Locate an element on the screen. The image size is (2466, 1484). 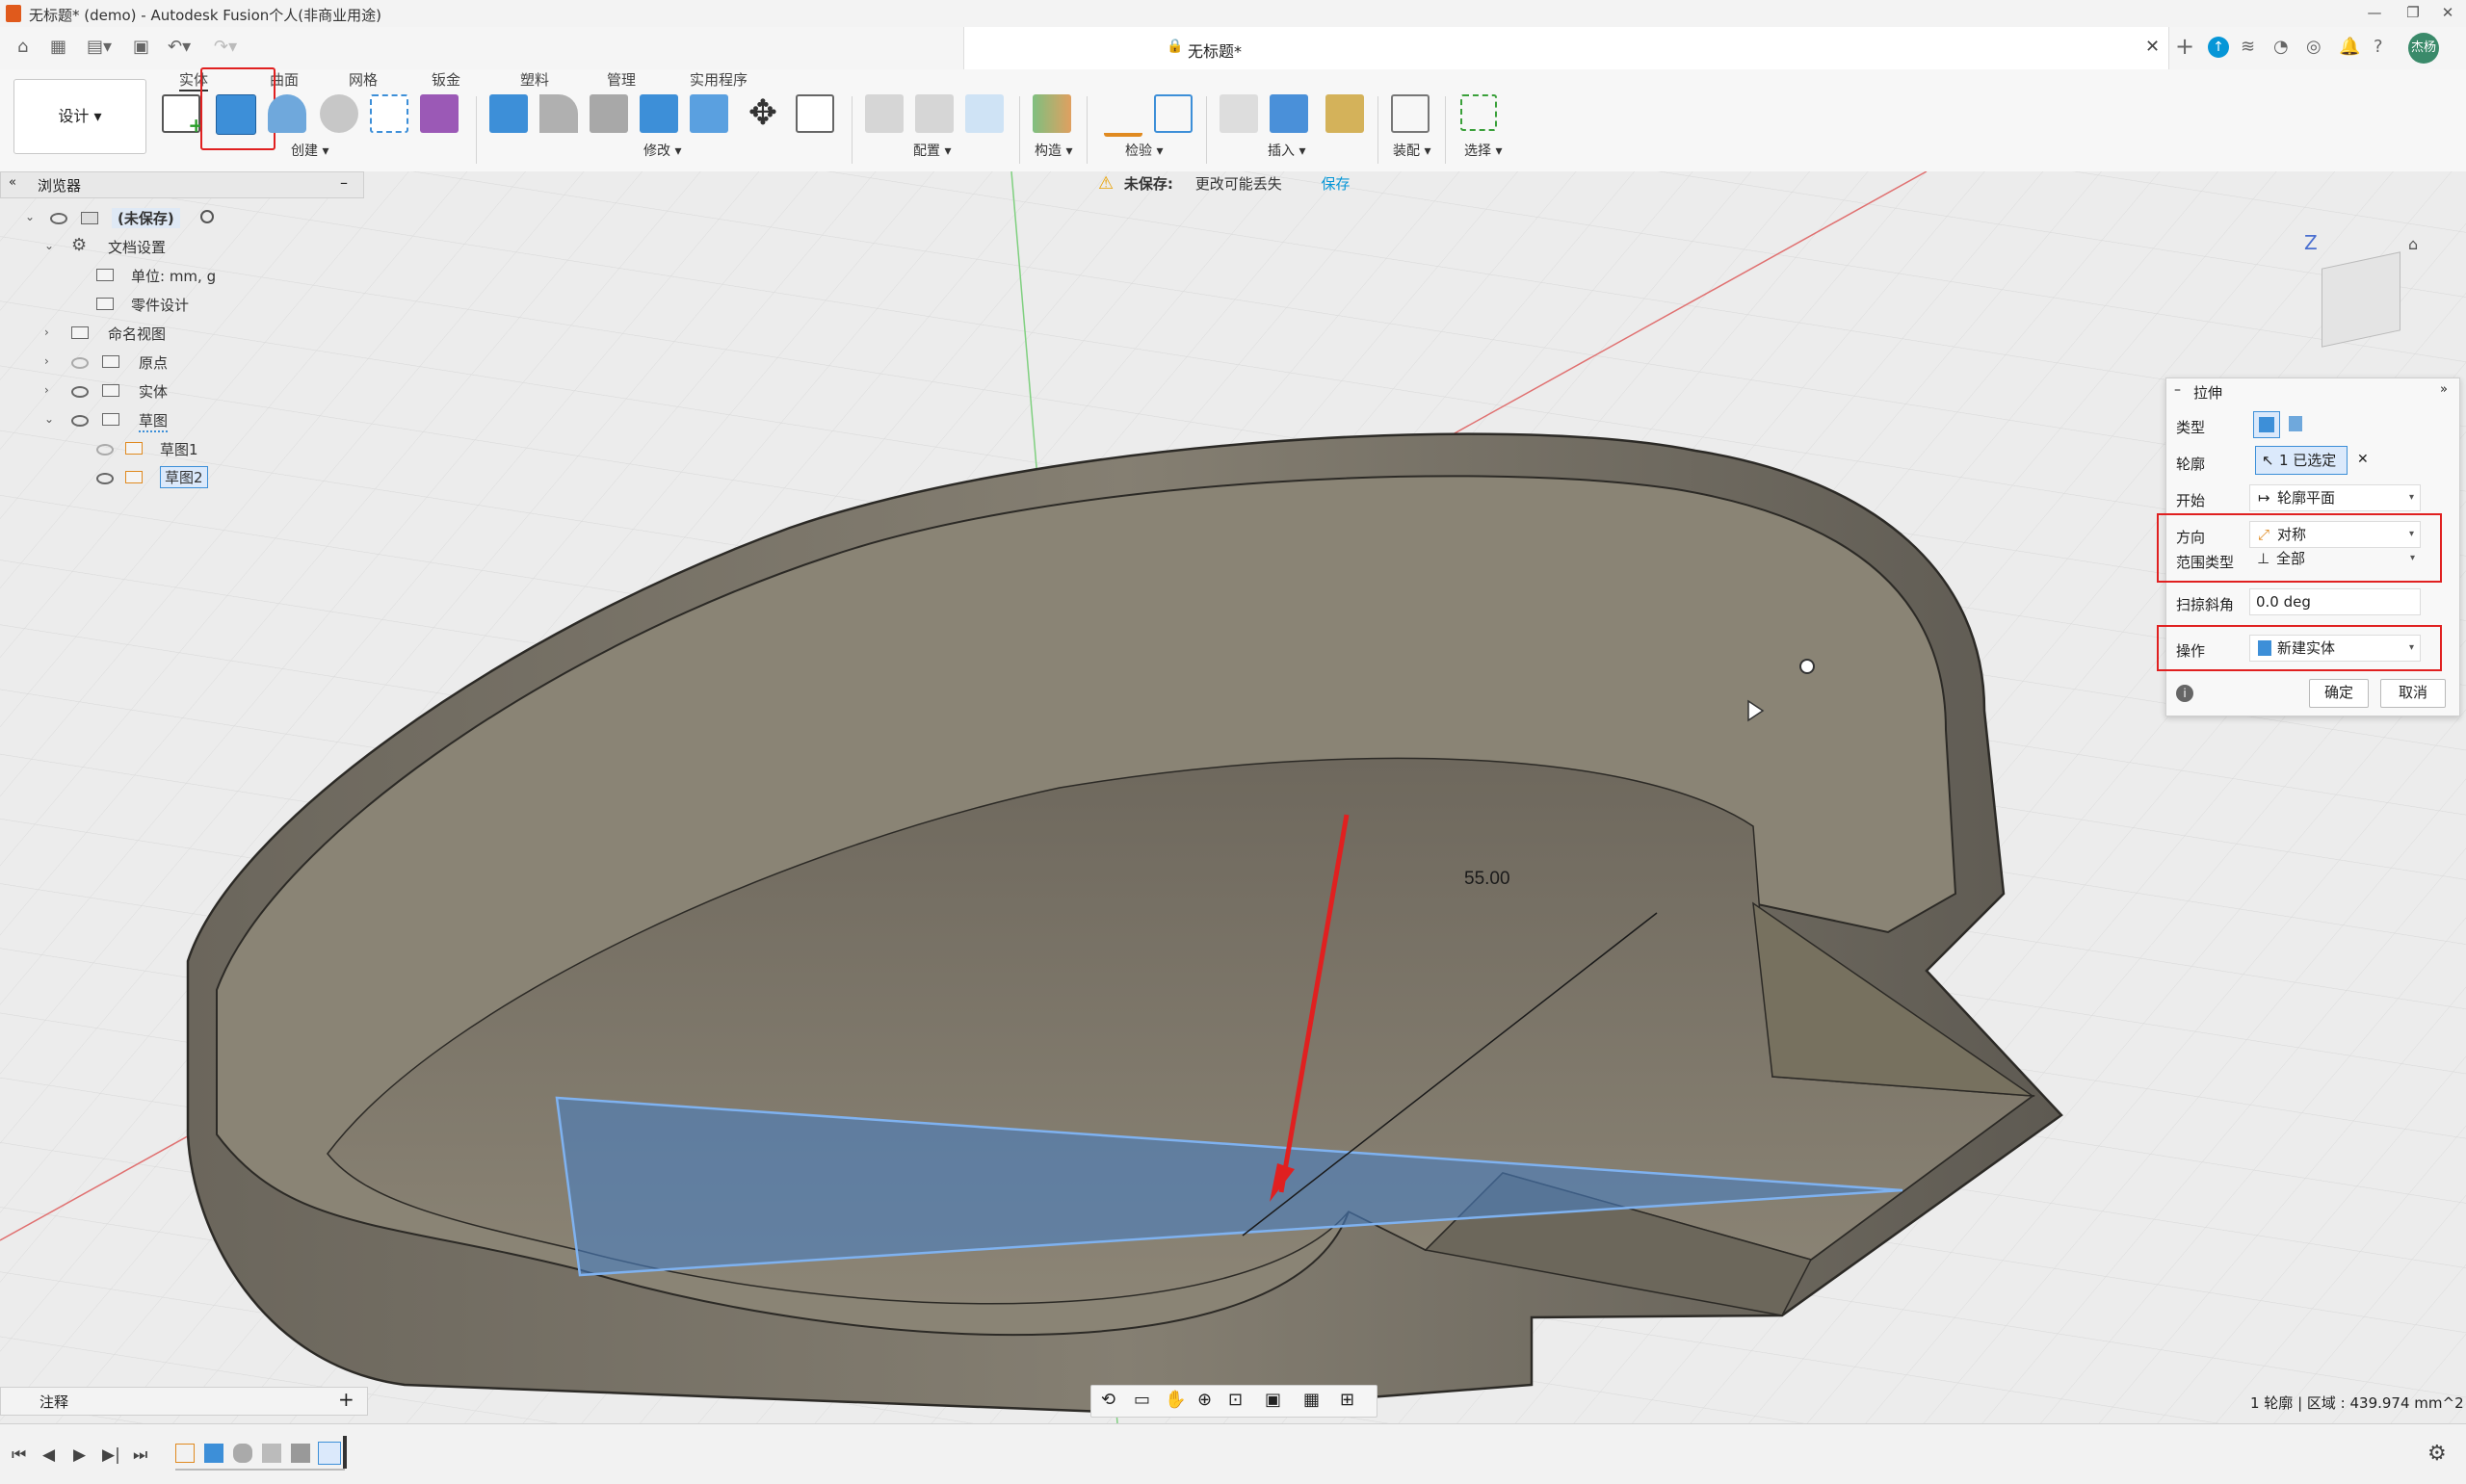
shell-icon is located at coordinates (659, 114).